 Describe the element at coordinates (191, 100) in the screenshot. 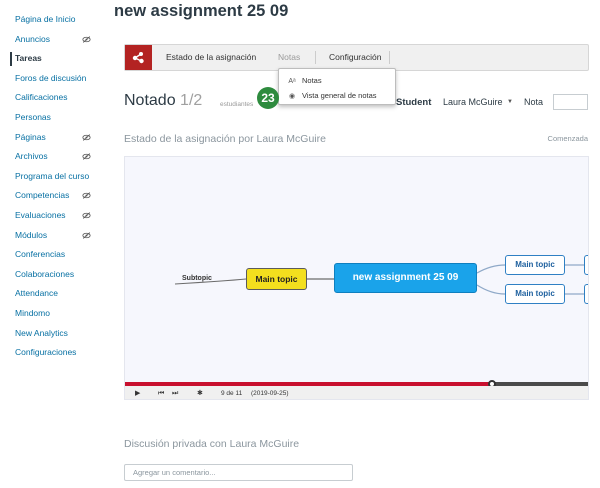

I see `graded-count: 1/2` at that location.